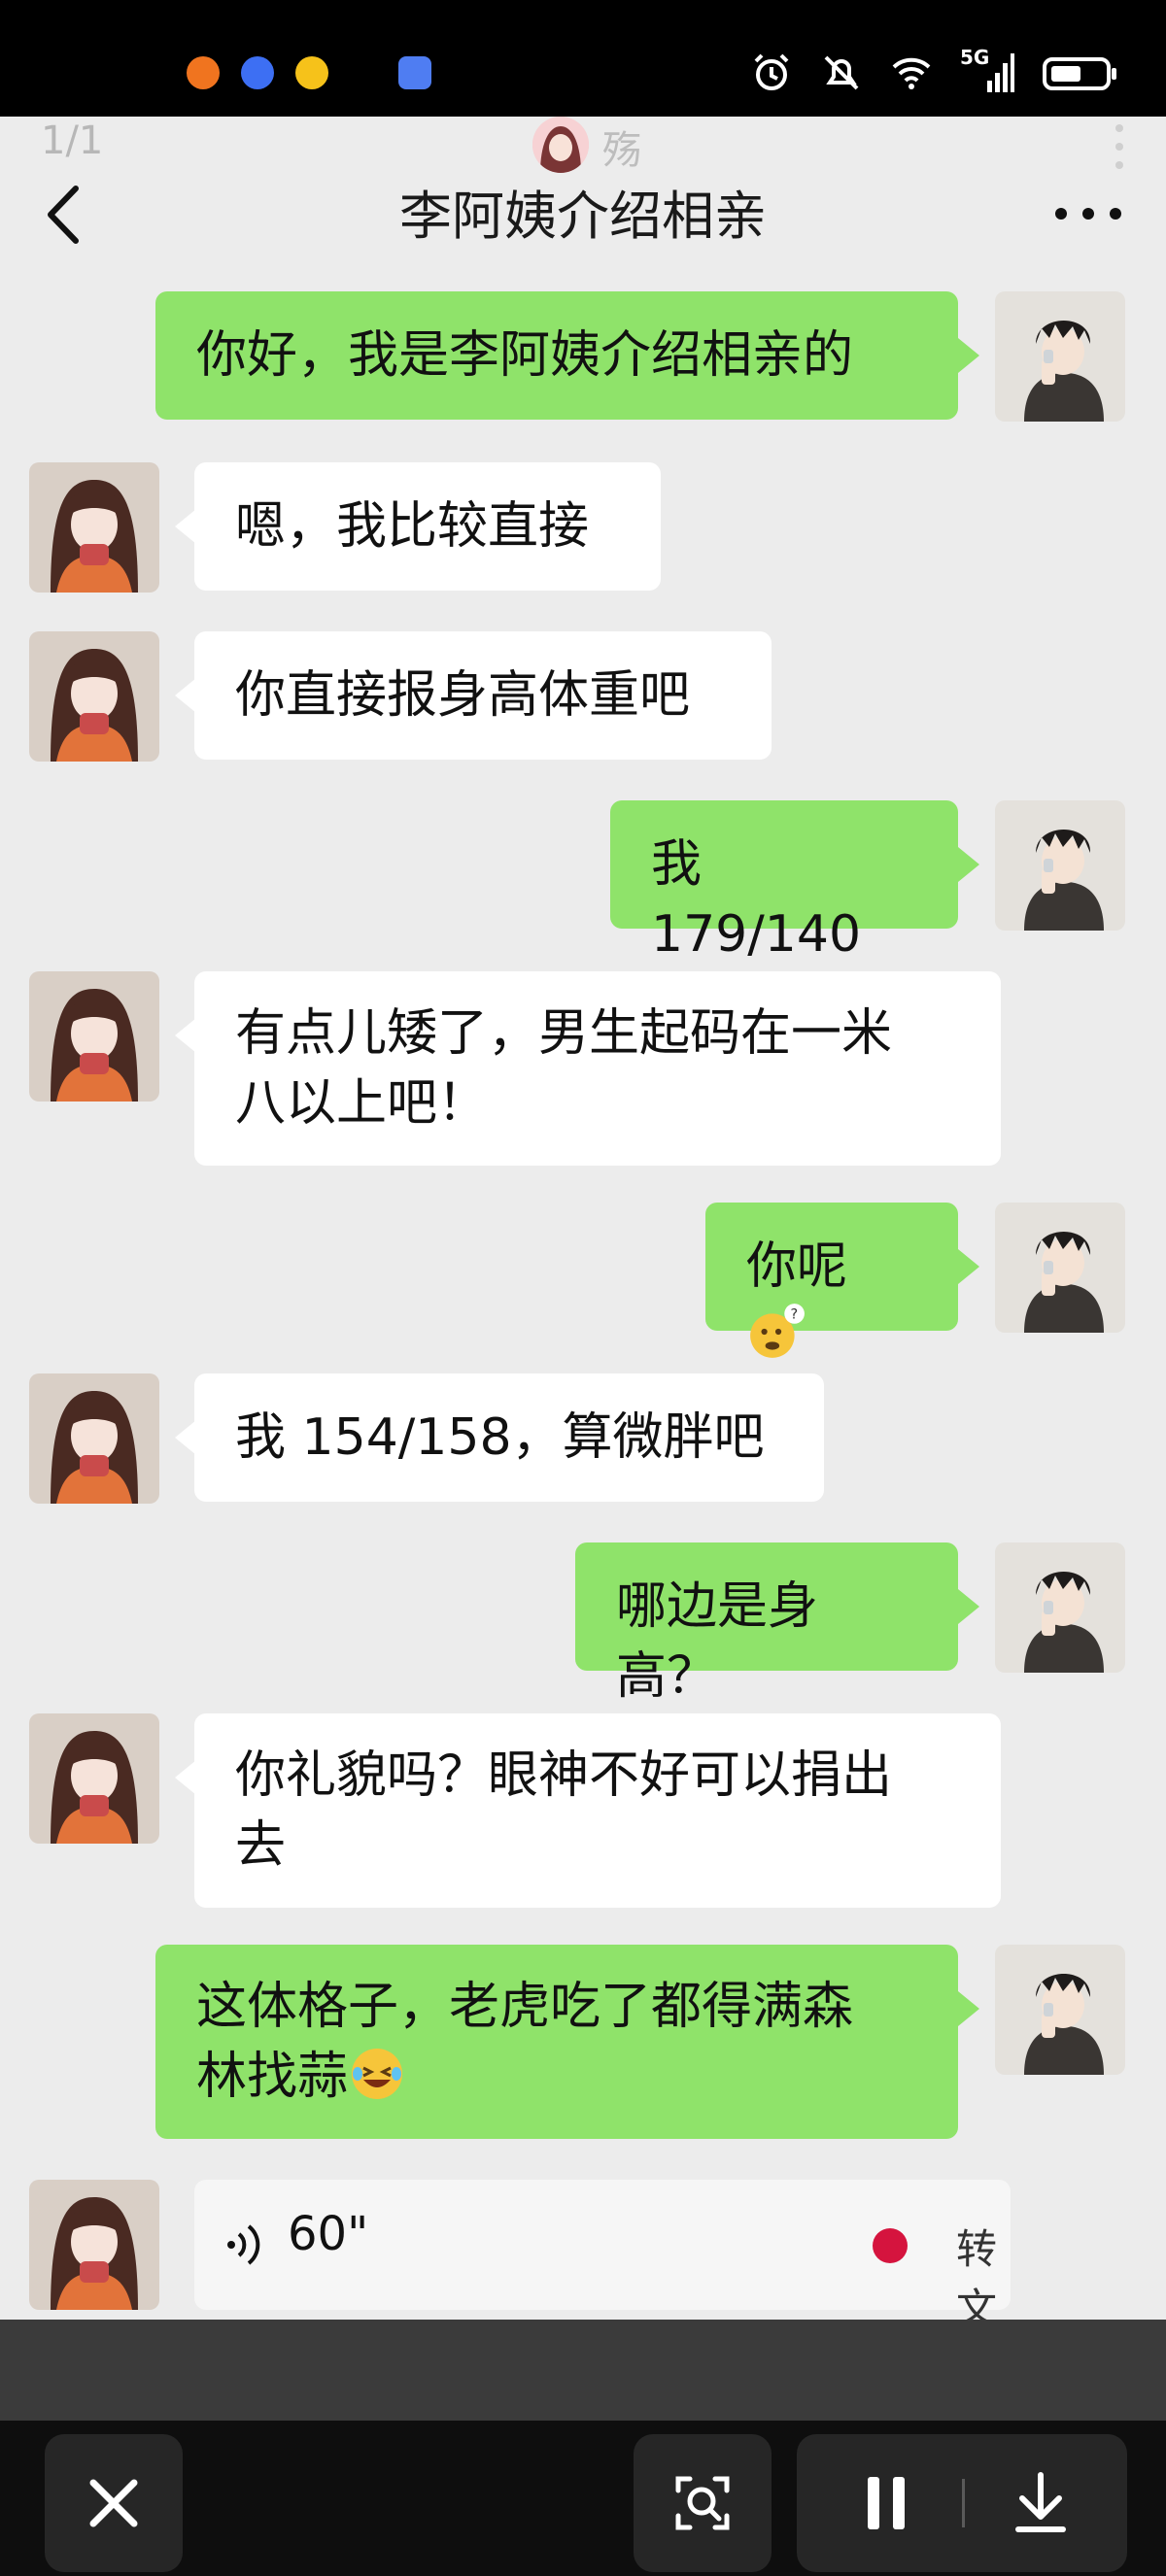 Image resolution: width=1166 pixels, height=2576 pixels. What do you see at coordinates (756, 899) in the screenshot?
I see `message-text: 我 179/140` at bounding box center [756, 899].